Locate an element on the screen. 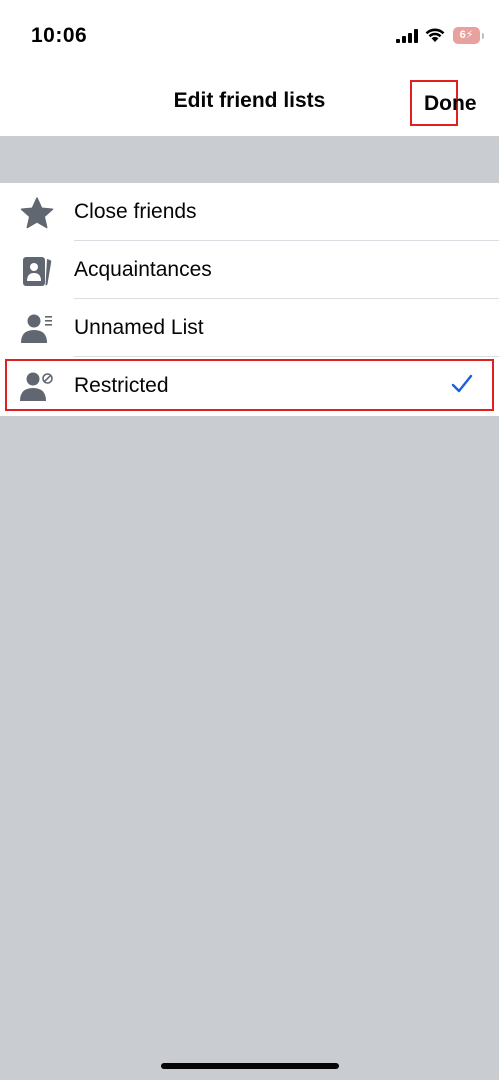  list-item-unnamed-list: Unnamed List is located at coordinates (249, 328).